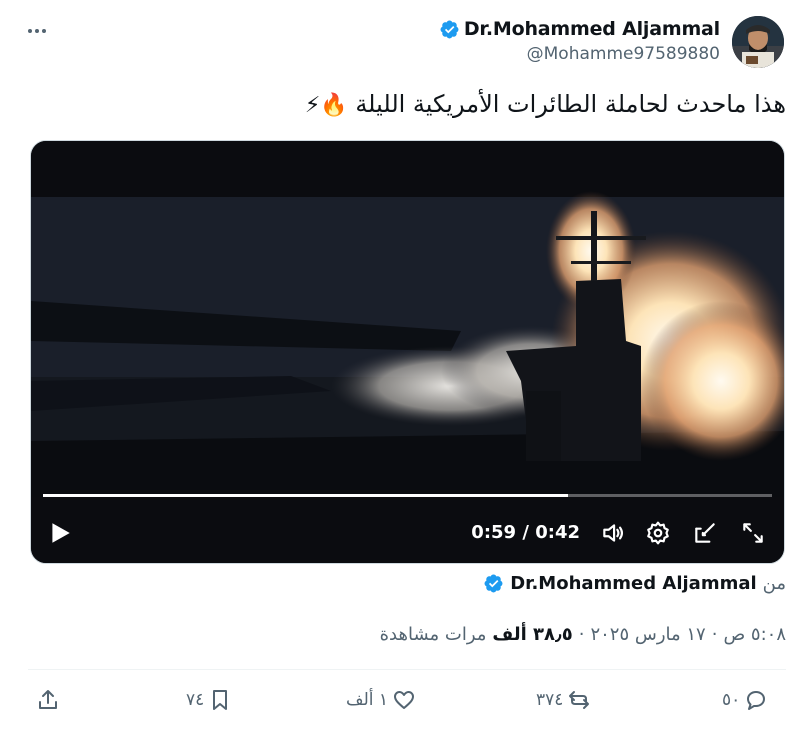 The width and height of the screenshot is (800, 750). I want to click on video-time-total: 0:42, so click(557, 532).